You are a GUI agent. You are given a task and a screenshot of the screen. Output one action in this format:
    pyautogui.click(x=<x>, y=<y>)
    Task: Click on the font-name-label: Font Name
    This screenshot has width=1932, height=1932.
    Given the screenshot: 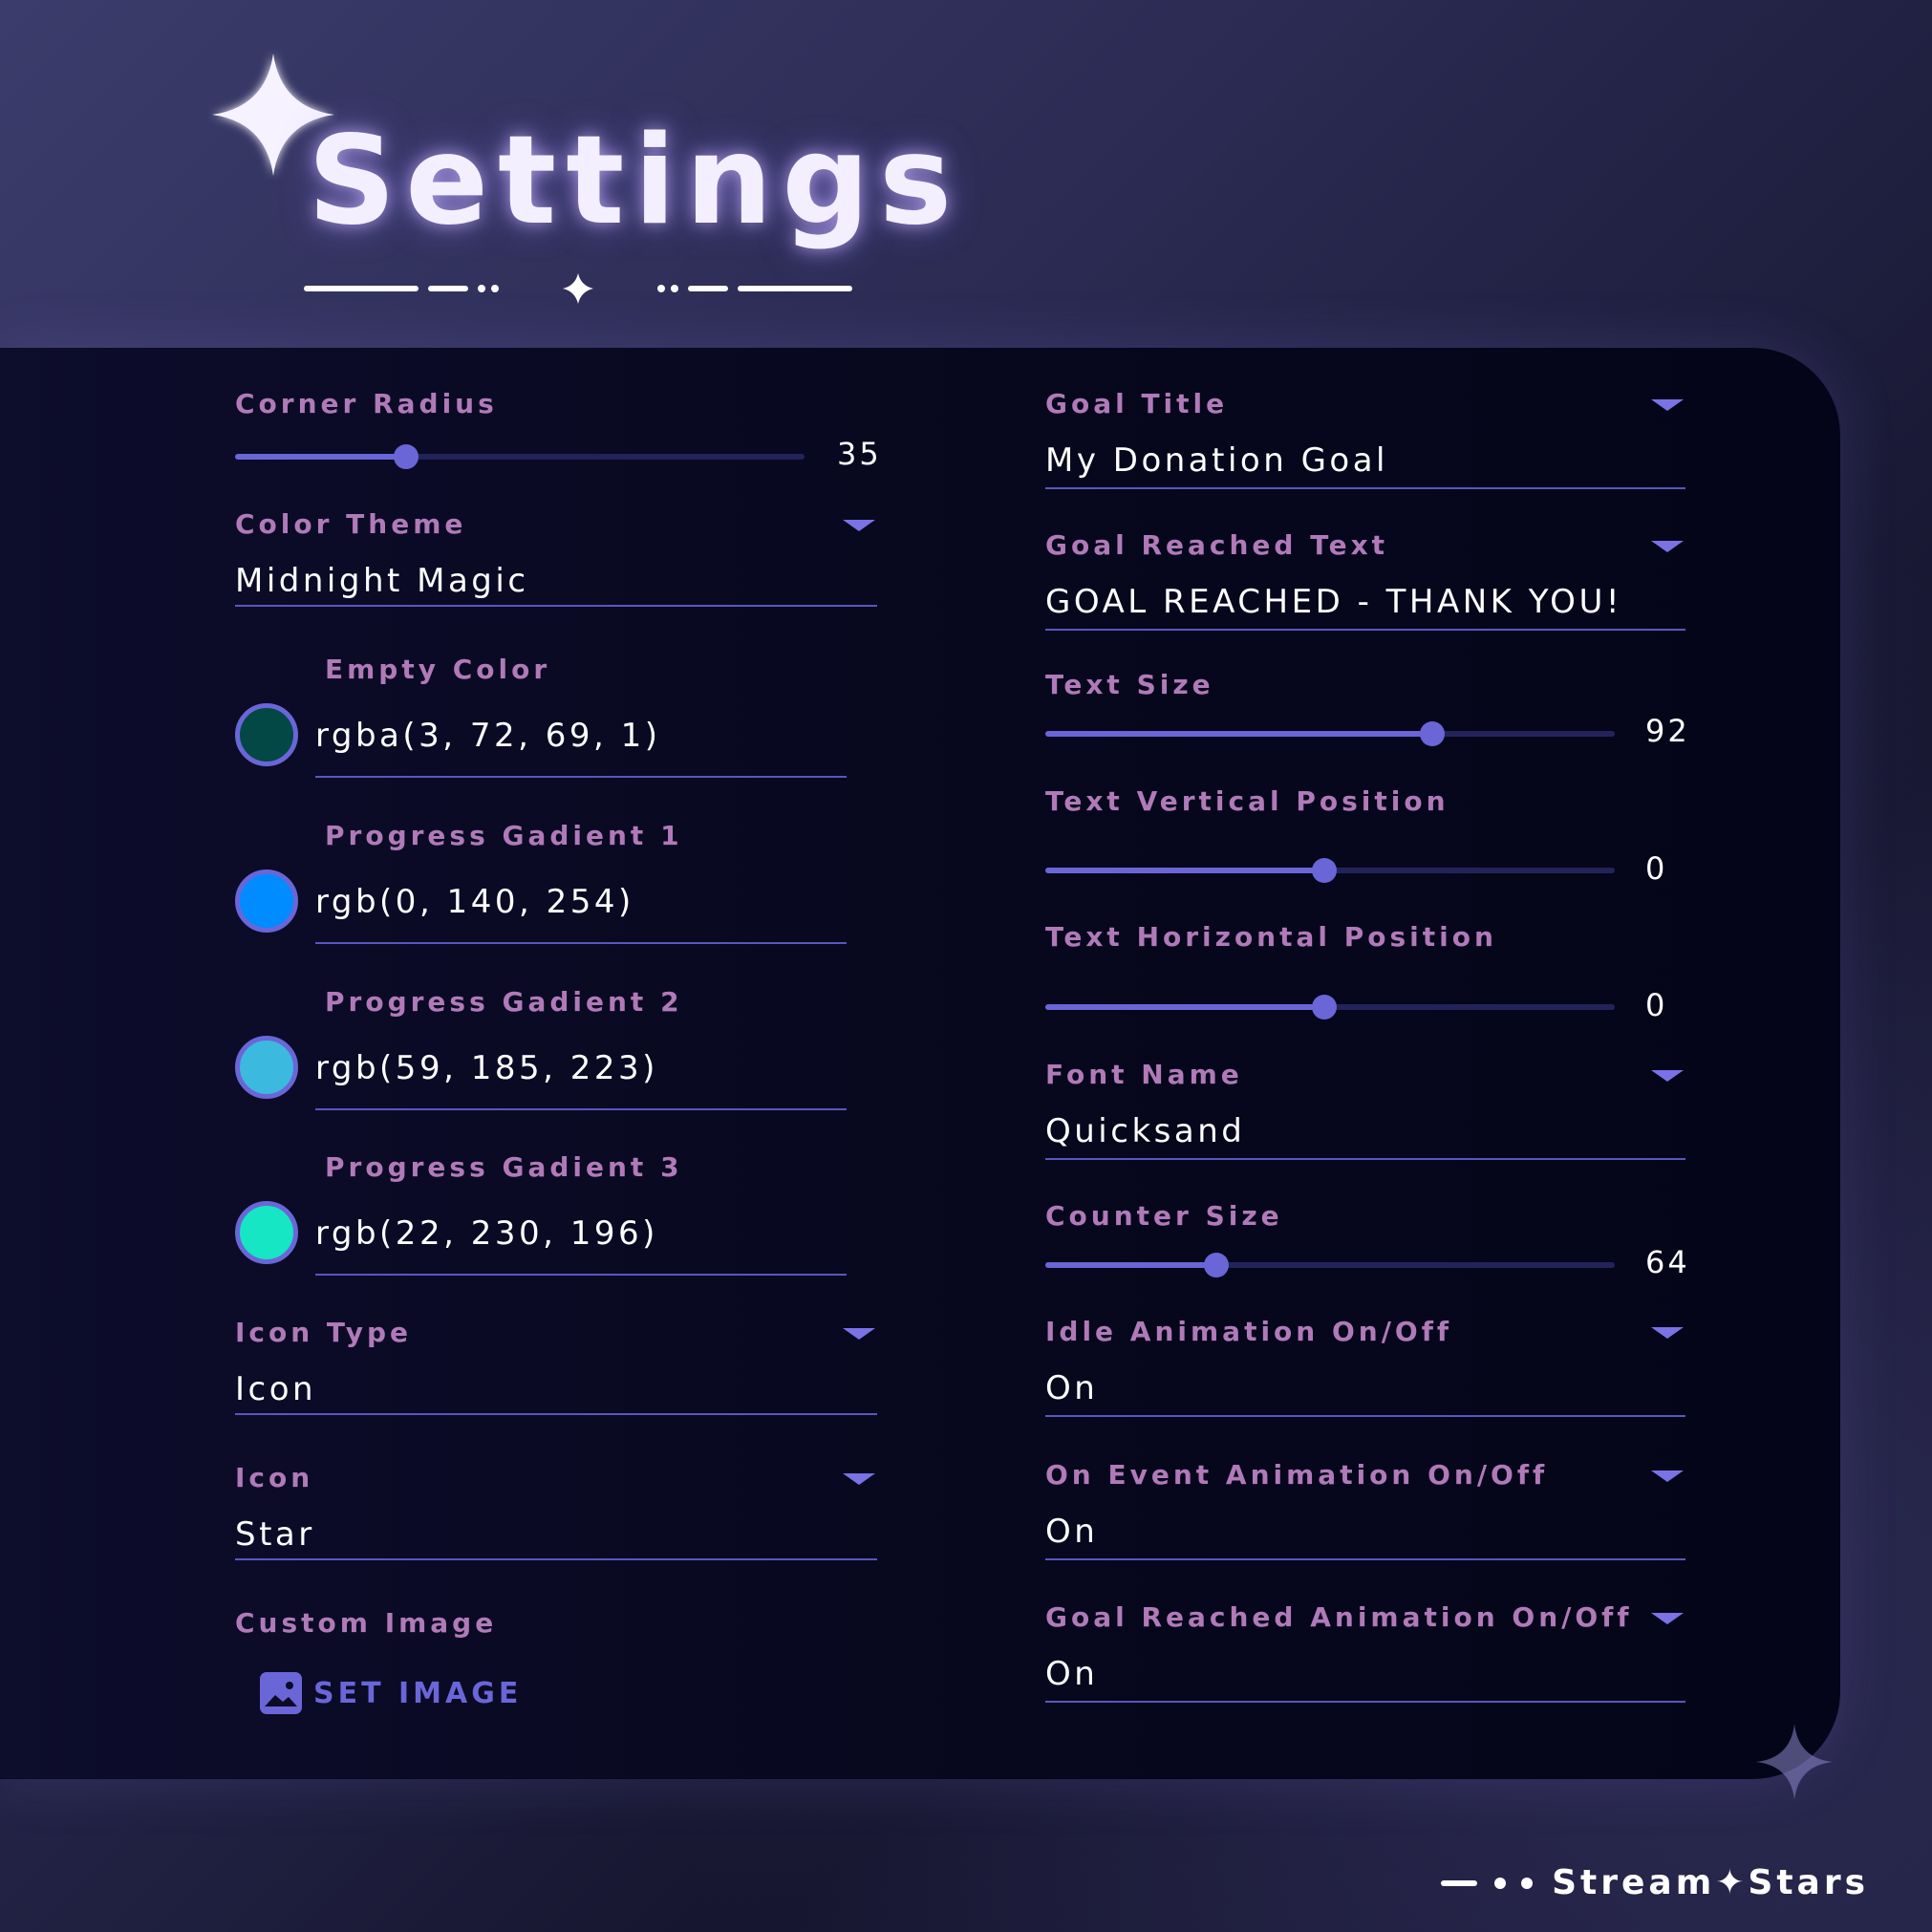 What is the action you would take?
    pyautogui.click(x=1144, y=1074)
    